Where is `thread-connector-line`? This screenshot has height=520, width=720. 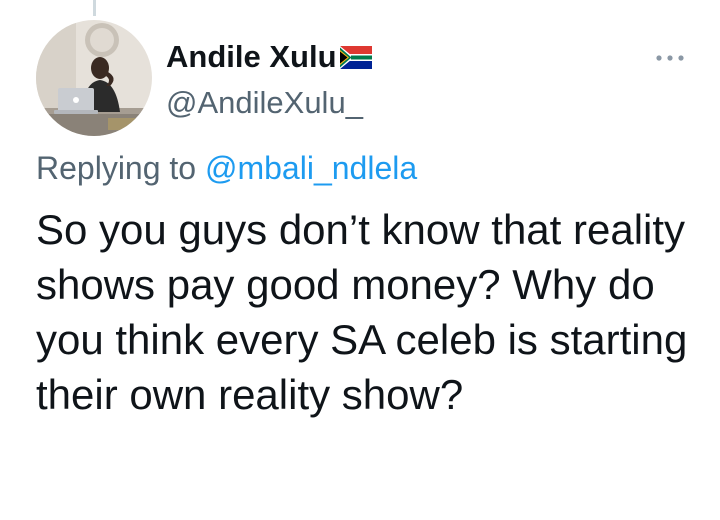 thread-connector-line is located at coordinates (94, 8).